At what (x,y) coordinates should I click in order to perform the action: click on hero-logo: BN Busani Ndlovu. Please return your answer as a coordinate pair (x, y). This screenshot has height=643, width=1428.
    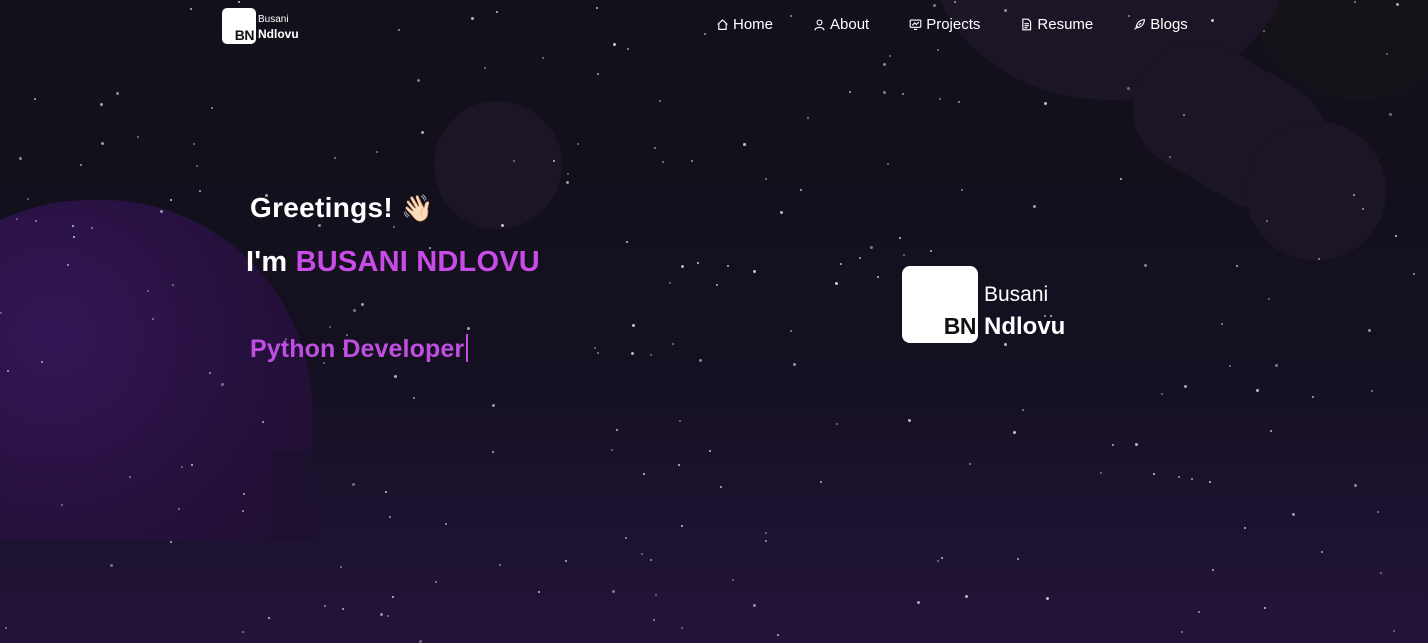
    Looking at the image, I should click on (983, 304).